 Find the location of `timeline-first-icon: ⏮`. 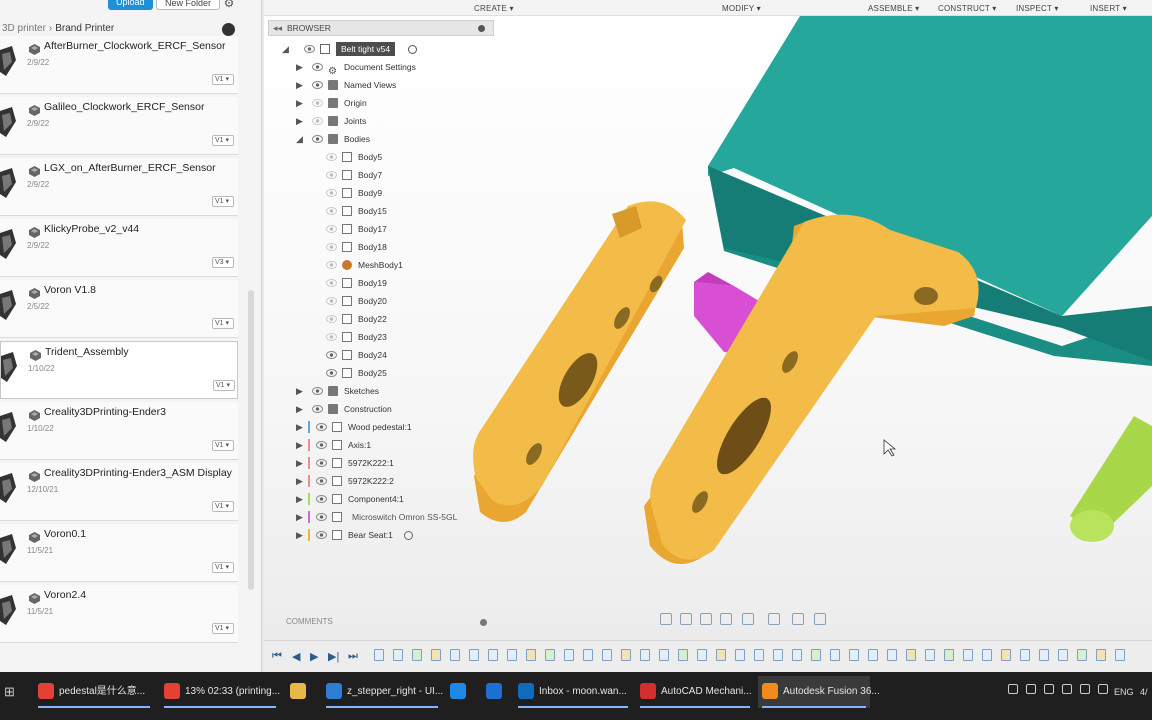

timeline-first-icon: ⏮ is located at coordinates (277, 656).